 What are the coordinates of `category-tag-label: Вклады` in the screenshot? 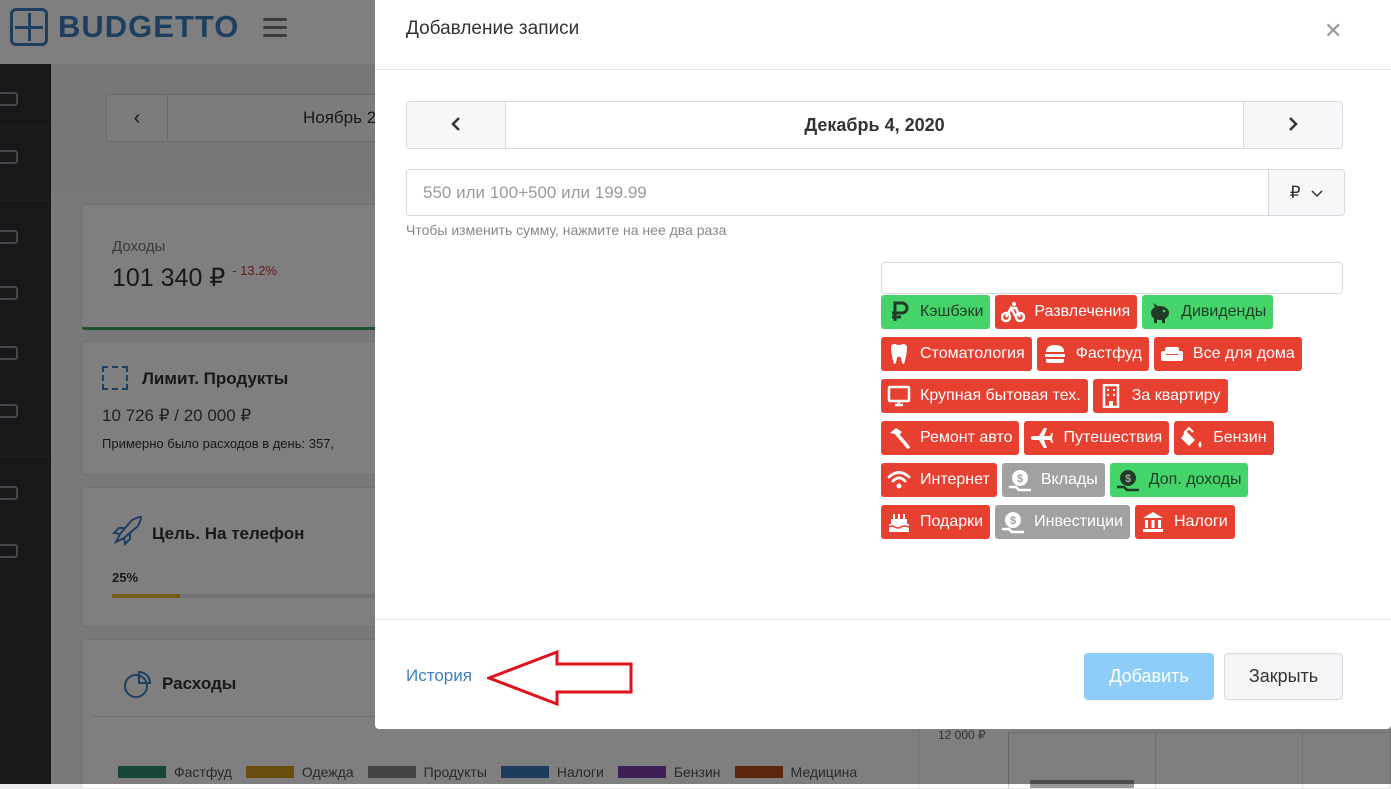 It's located at (1069, 479).